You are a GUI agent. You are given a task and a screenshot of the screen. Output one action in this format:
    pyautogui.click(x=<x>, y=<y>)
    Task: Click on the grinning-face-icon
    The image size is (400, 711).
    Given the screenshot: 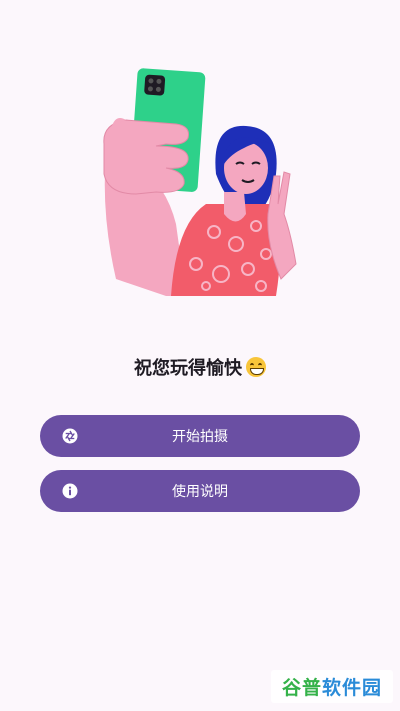 What is the action you would take?
    pyautogui.click(x=256, y=367)
    